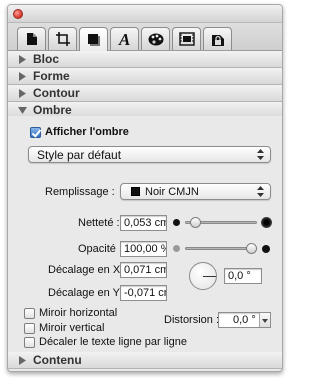 The width and height of the screenshot is (320, 386). I want to click on offset-y-value: -0,071 cm, so click(145, 293).